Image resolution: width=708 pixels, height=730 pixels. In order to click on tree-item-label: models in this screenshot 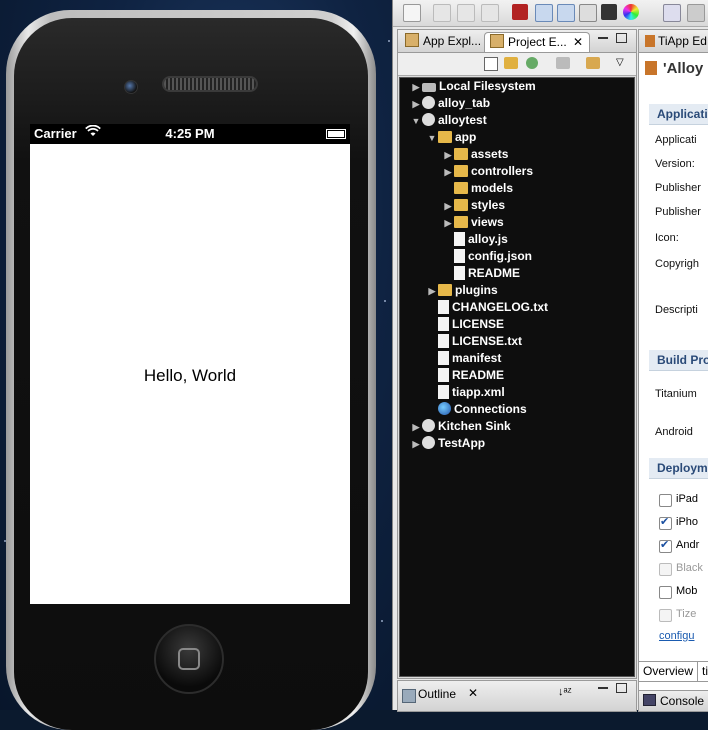, I will do `click(492, 188)`.